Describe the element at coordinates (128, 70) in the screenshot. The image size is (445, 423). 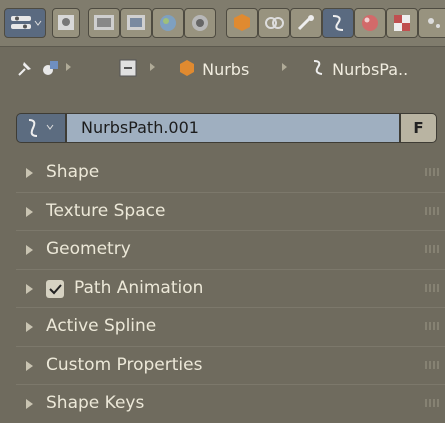
I see `scene-data-icon` at that location.